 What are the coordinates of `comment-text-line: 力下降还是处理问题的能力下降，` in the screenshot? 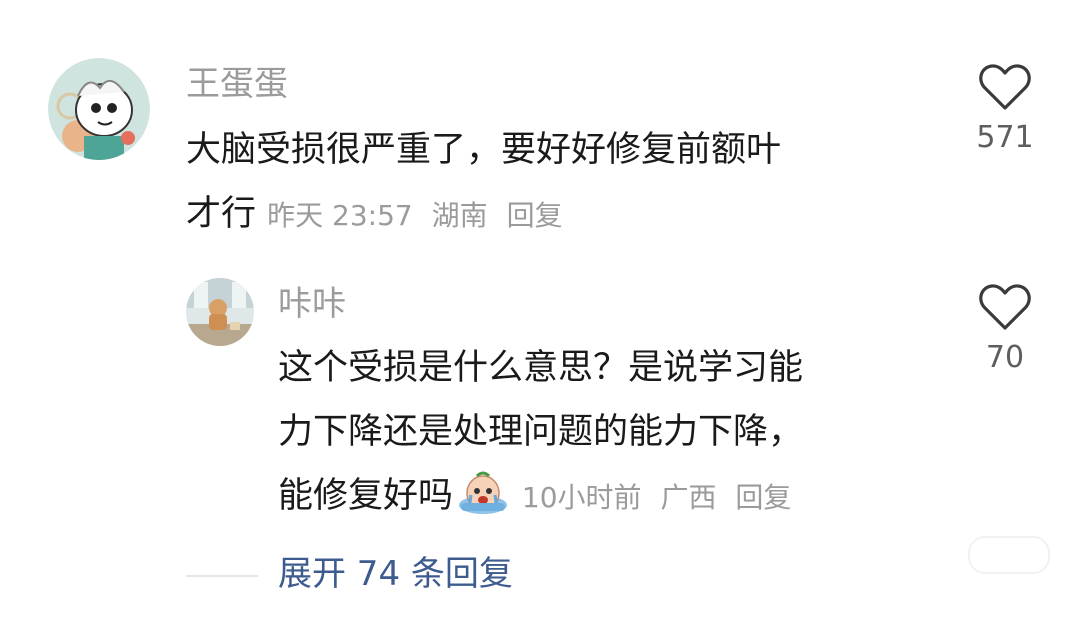 It's located at (541, 432).